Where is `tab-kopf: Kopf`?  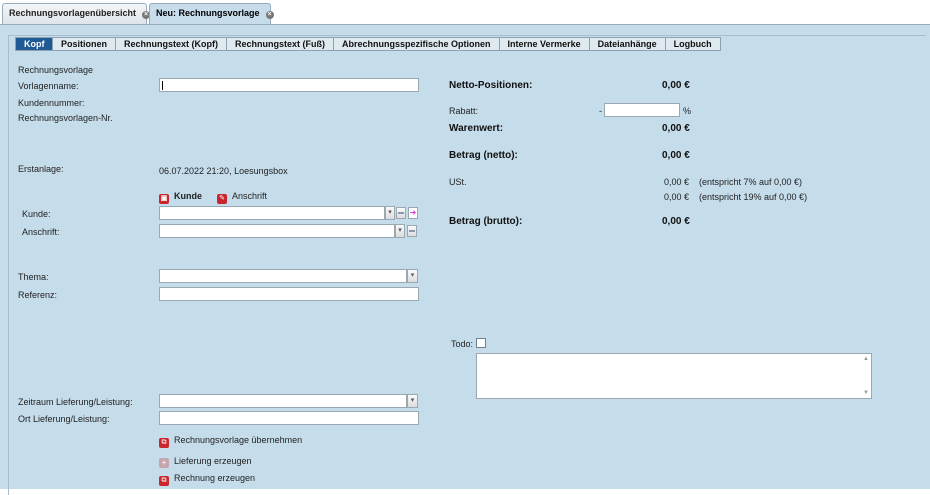 tab-kopf: Kopf is located at coordinates (34, 44).